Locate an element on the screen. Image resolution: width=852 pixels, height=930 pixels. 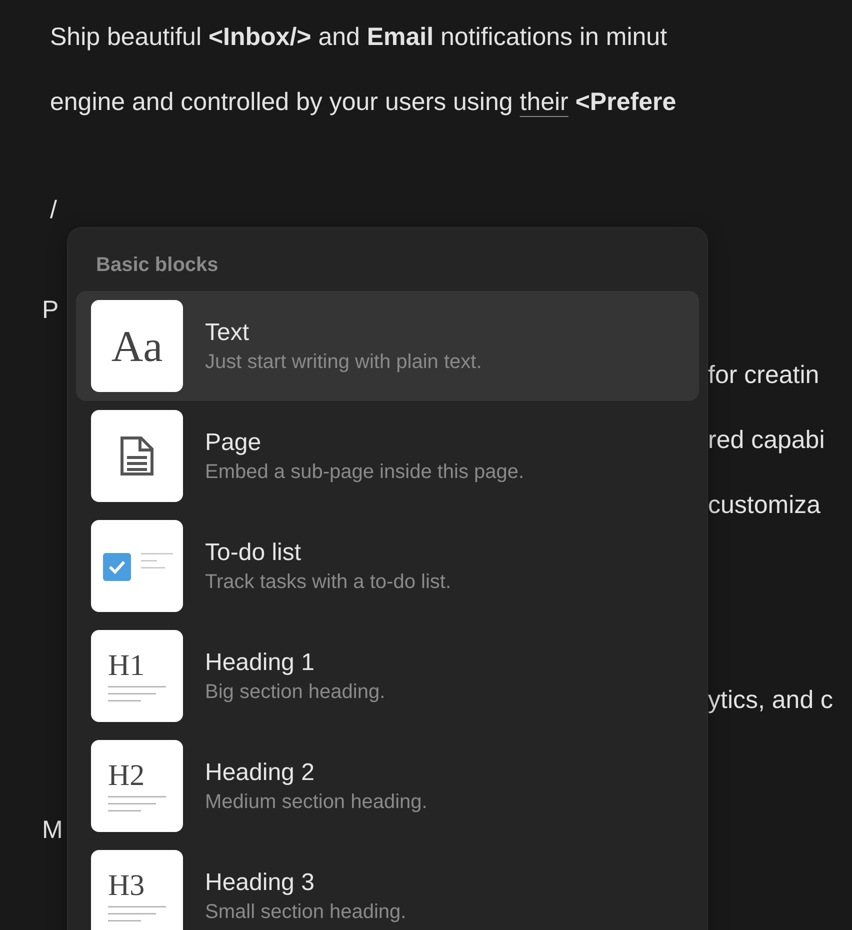
item-title: Page is located at coordinates (233, 442).